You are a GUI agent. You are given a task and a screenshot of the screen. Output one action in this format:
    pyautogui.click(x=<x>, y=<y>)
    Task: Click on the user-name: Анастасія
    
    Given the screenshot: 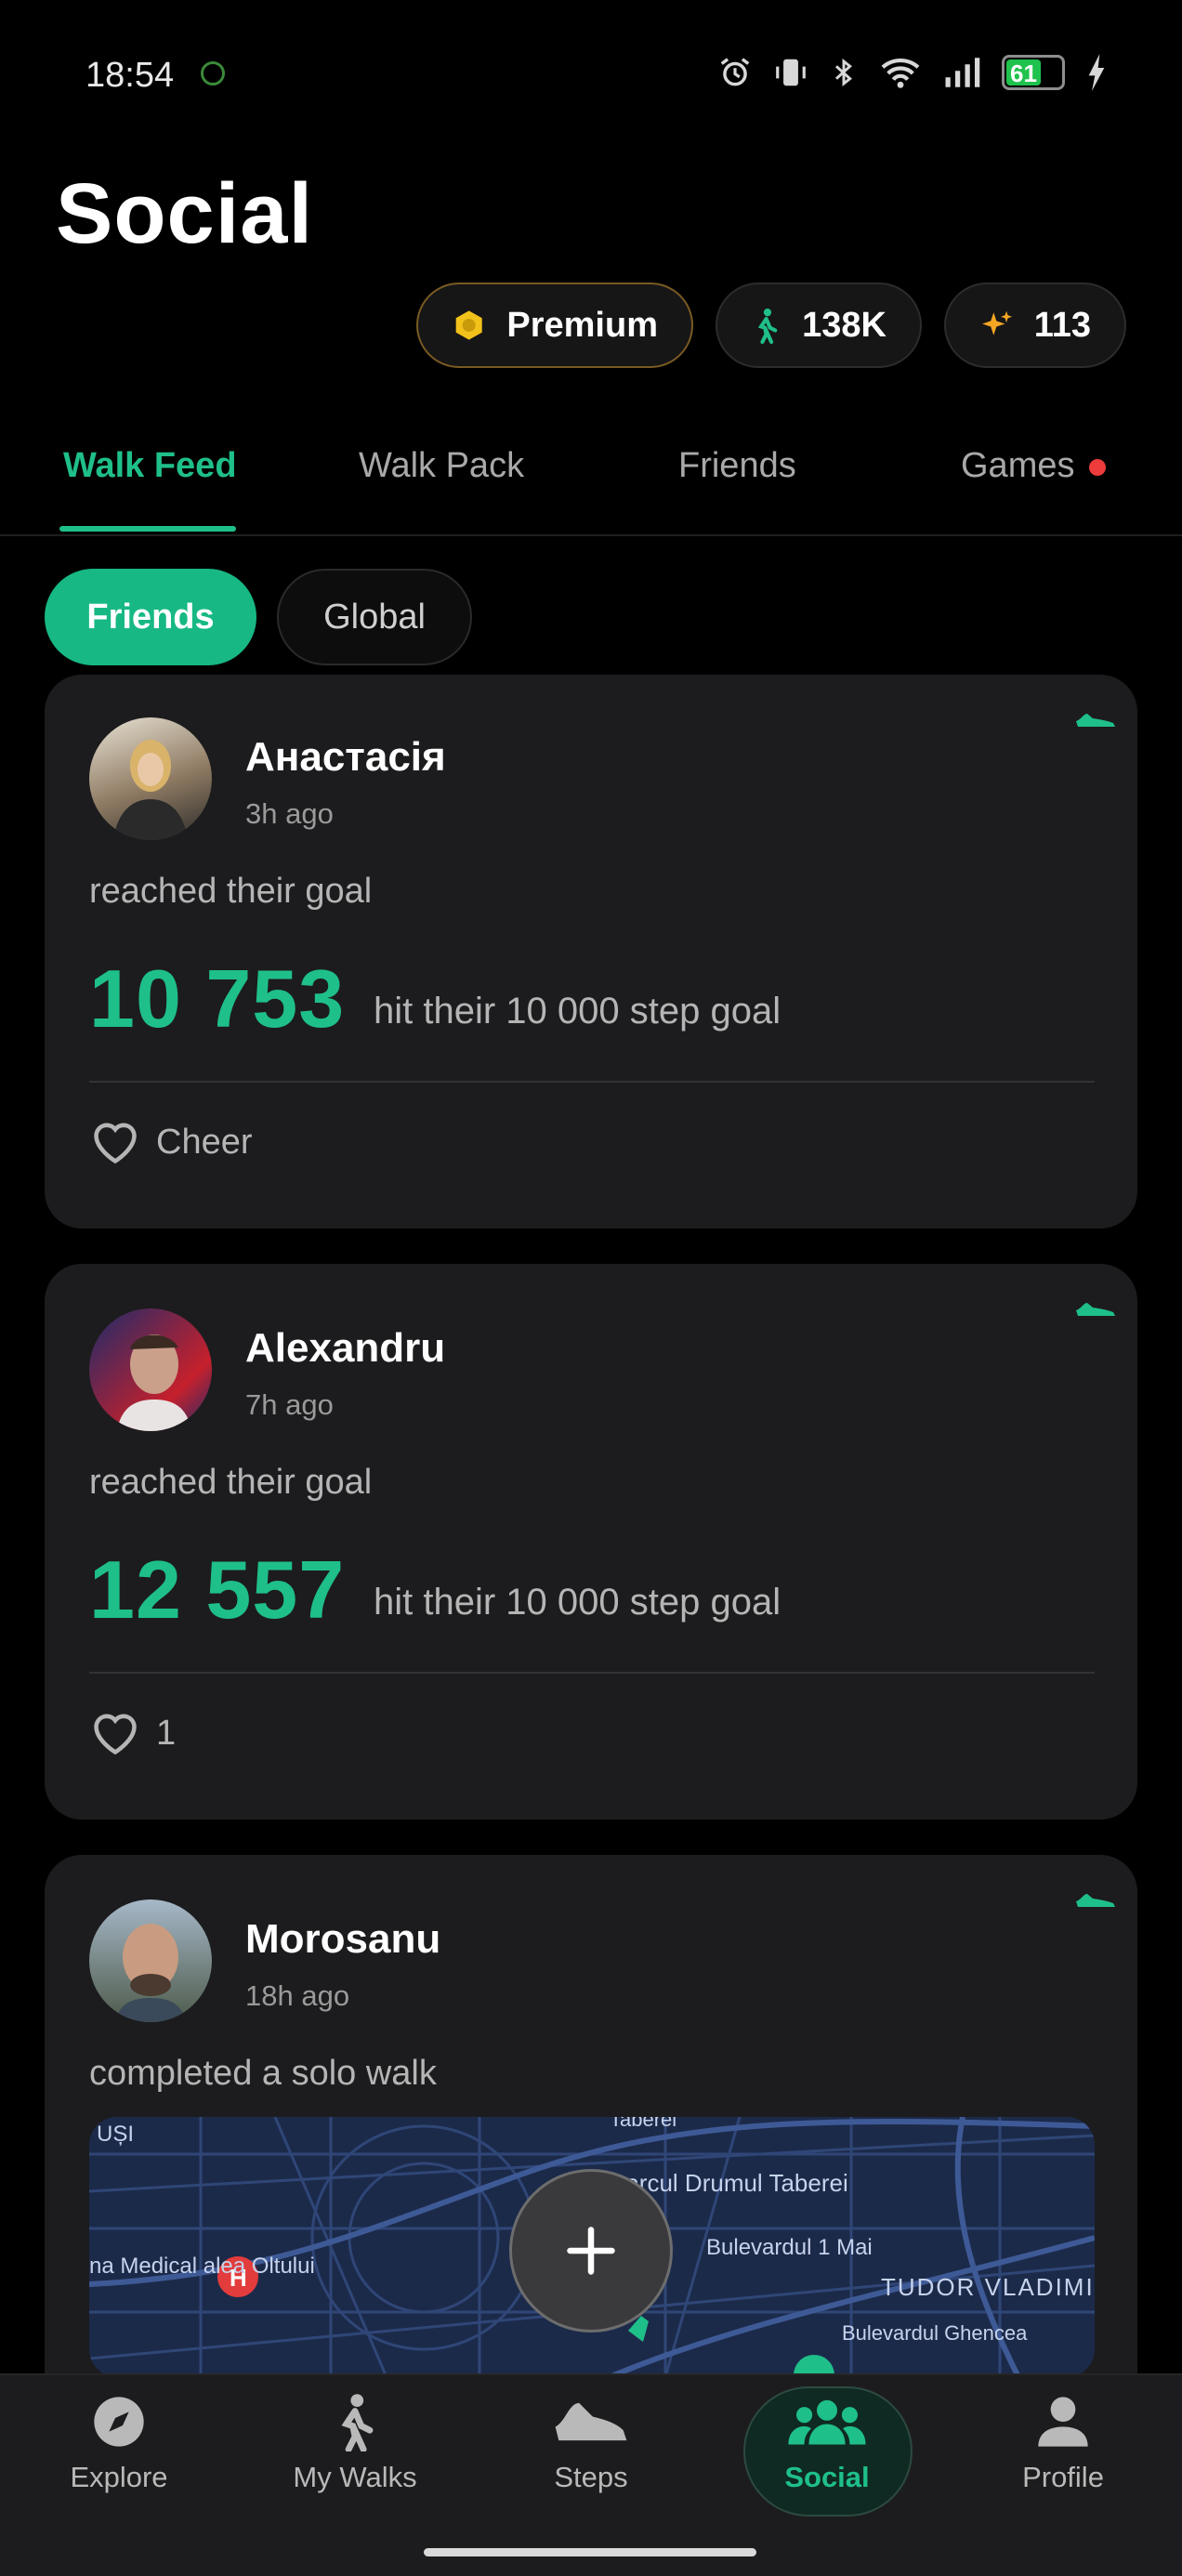 What is the action you would take?
    pyautogui.click(x=345, y=757)
    